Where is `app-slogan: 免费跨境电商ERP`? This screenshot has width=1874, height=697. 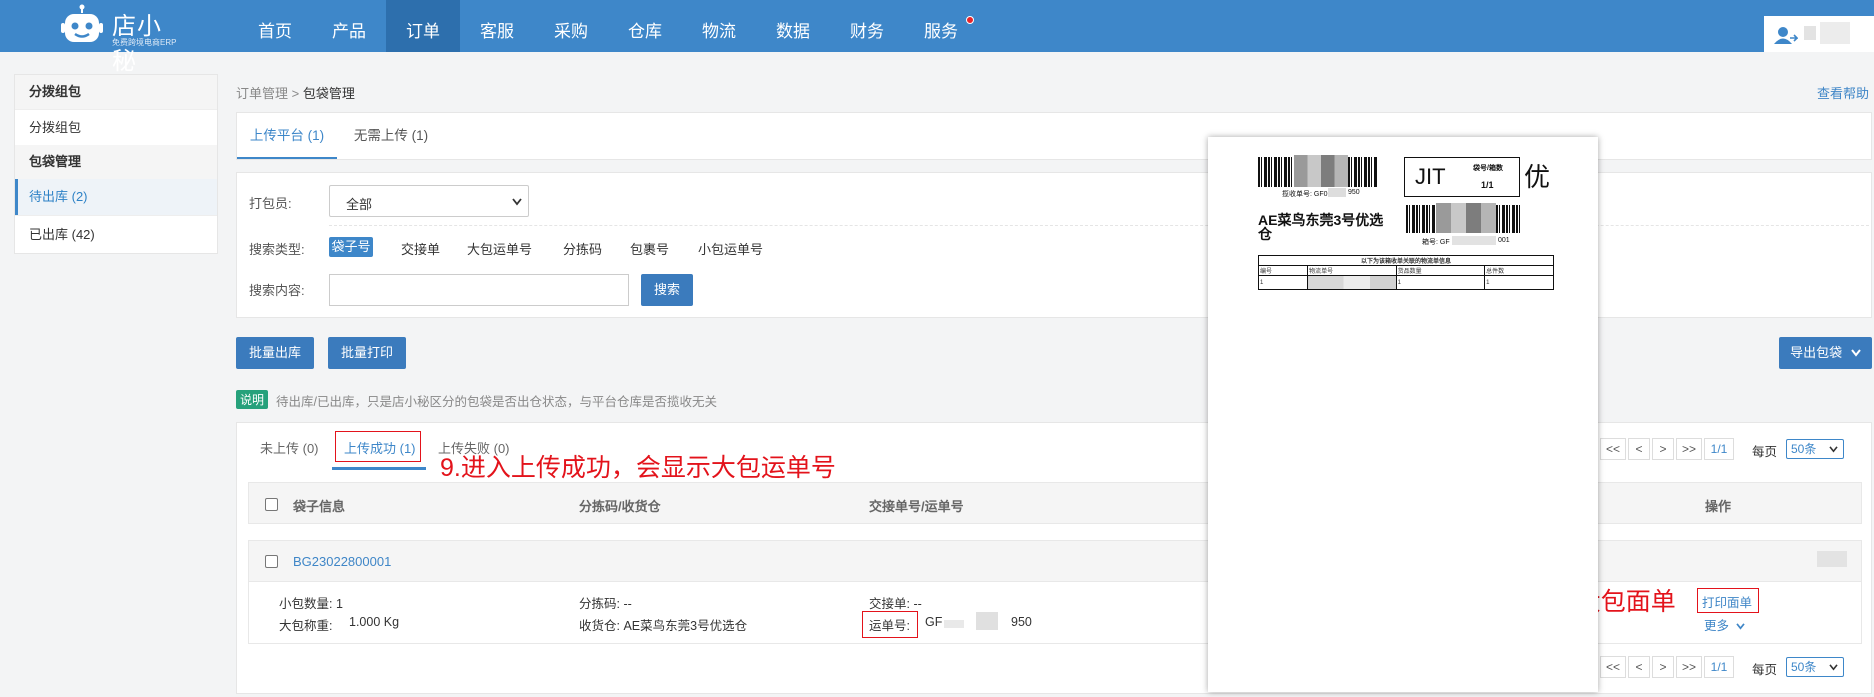
app-slogan: 免费跨境电商ERP is located at coordinates (144, 42).